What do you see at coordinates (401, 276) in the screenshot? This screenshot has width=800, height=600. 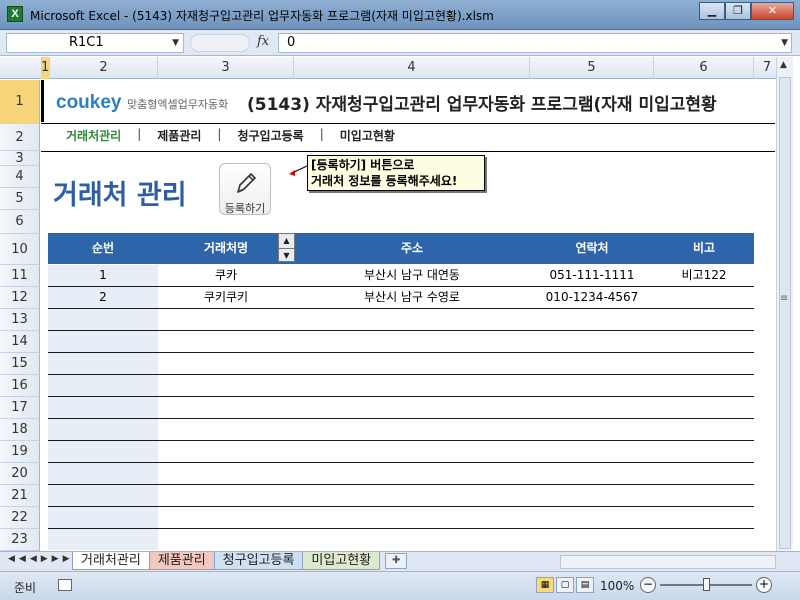 I see `table-row: 1 쿠카 부산시 남구 대연동 051-111-1111 비고122` at bounding box center [401, 276].